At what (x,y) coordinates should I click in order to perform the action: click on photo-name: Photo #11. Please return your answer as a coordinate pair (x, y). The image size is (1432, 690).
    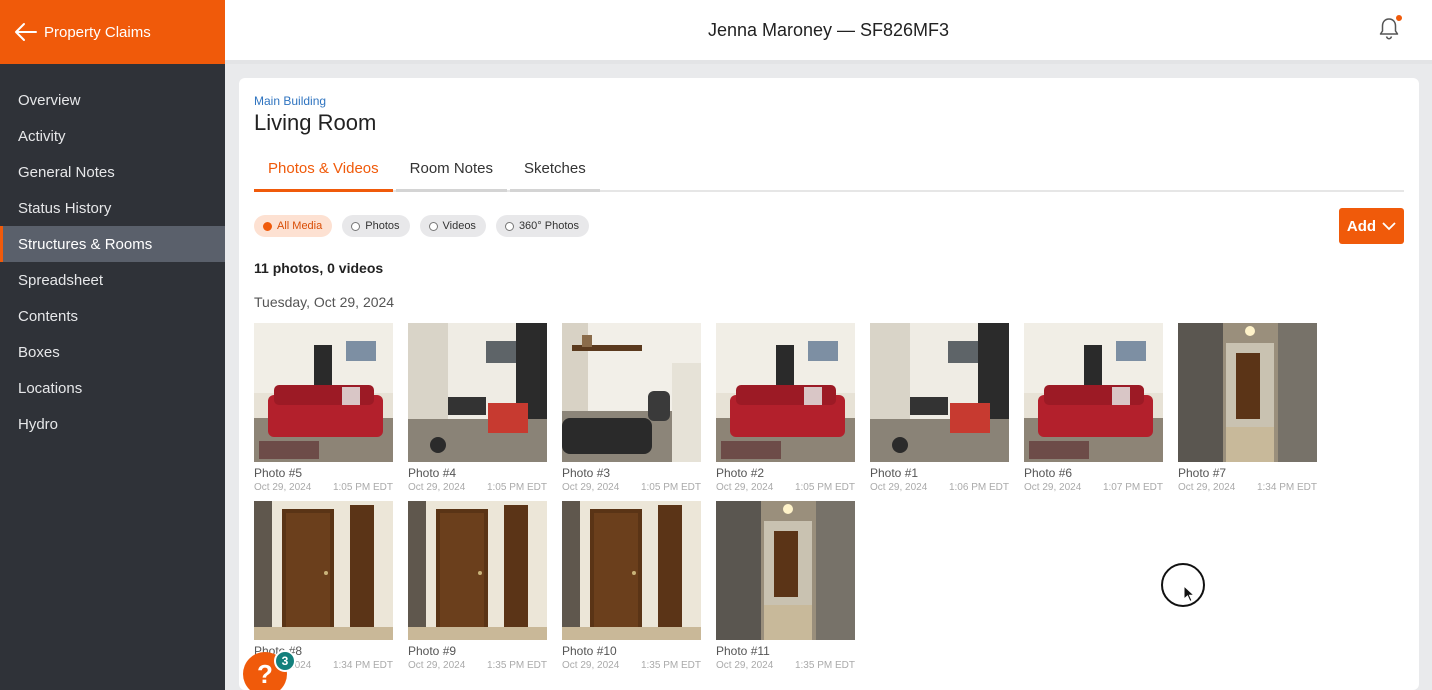
    Looking at the image, I should click on (743, 651).